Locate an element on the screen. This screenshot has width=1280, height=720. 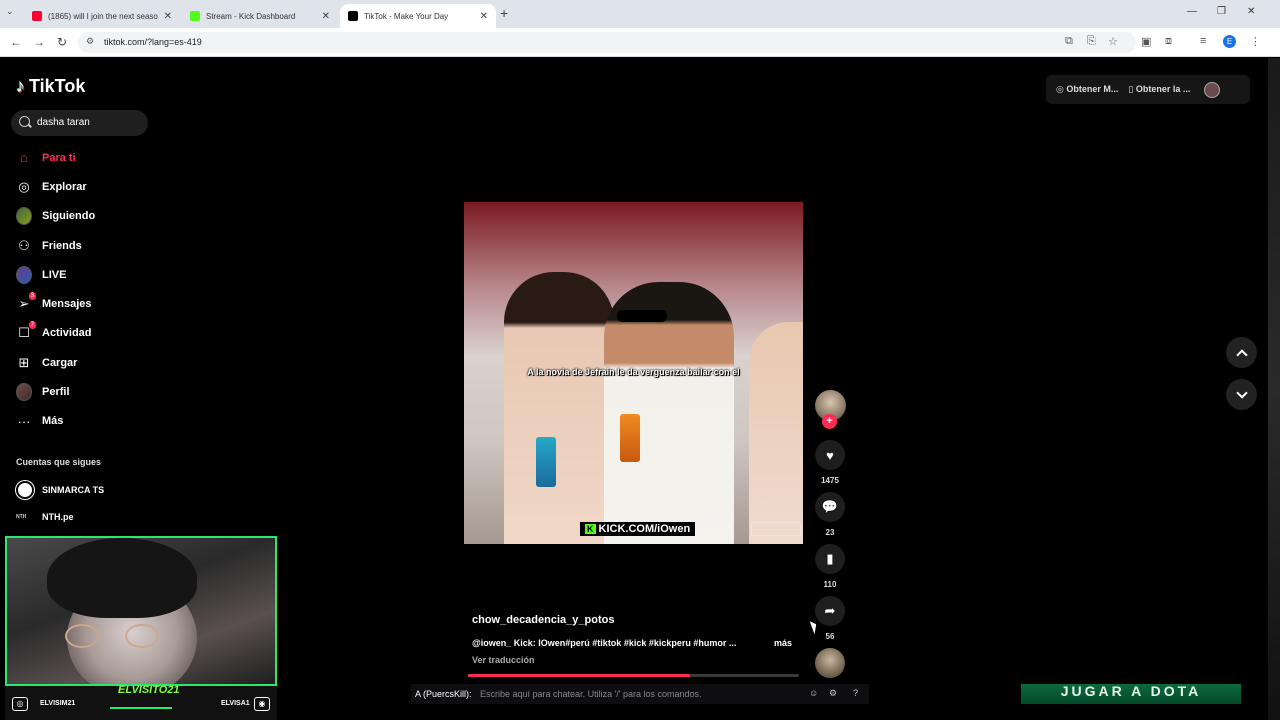
video-overlay-box is located at coordinates (776, 529).